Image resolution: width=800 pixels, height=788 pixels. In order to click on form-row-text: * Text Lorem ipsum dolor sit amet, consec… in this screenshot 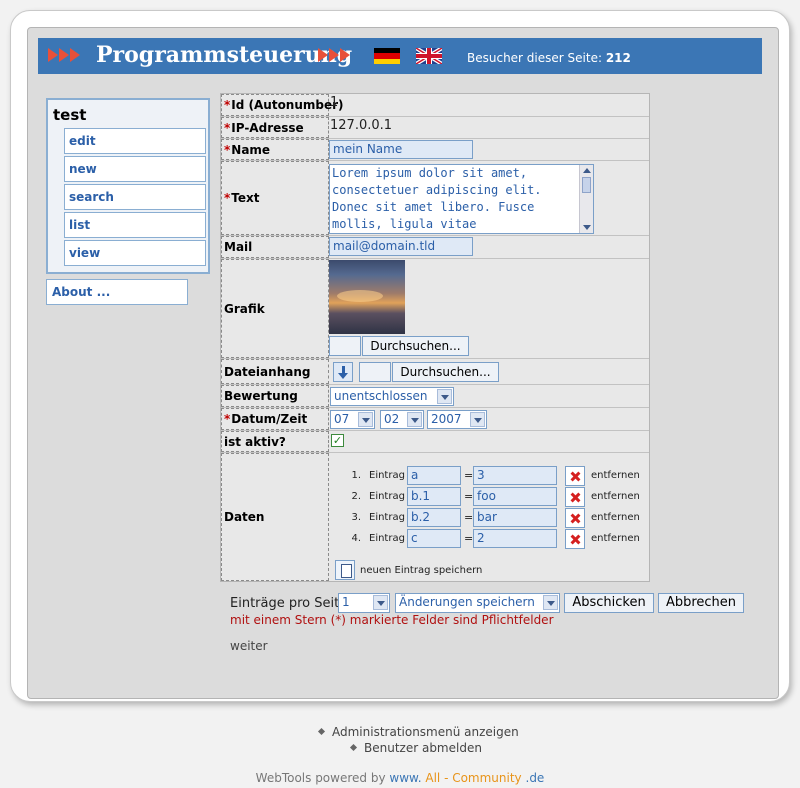, I will do `click(435, 198)`.